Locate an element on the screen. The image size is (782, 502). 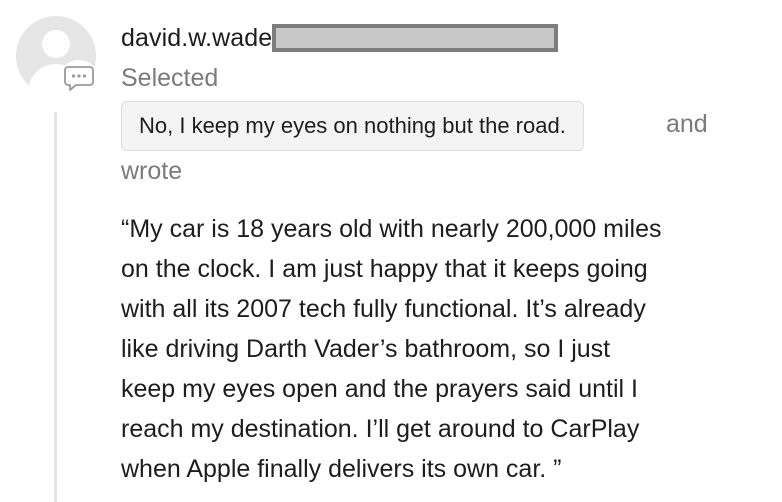
thread-line is located at coordinates (55, 307).